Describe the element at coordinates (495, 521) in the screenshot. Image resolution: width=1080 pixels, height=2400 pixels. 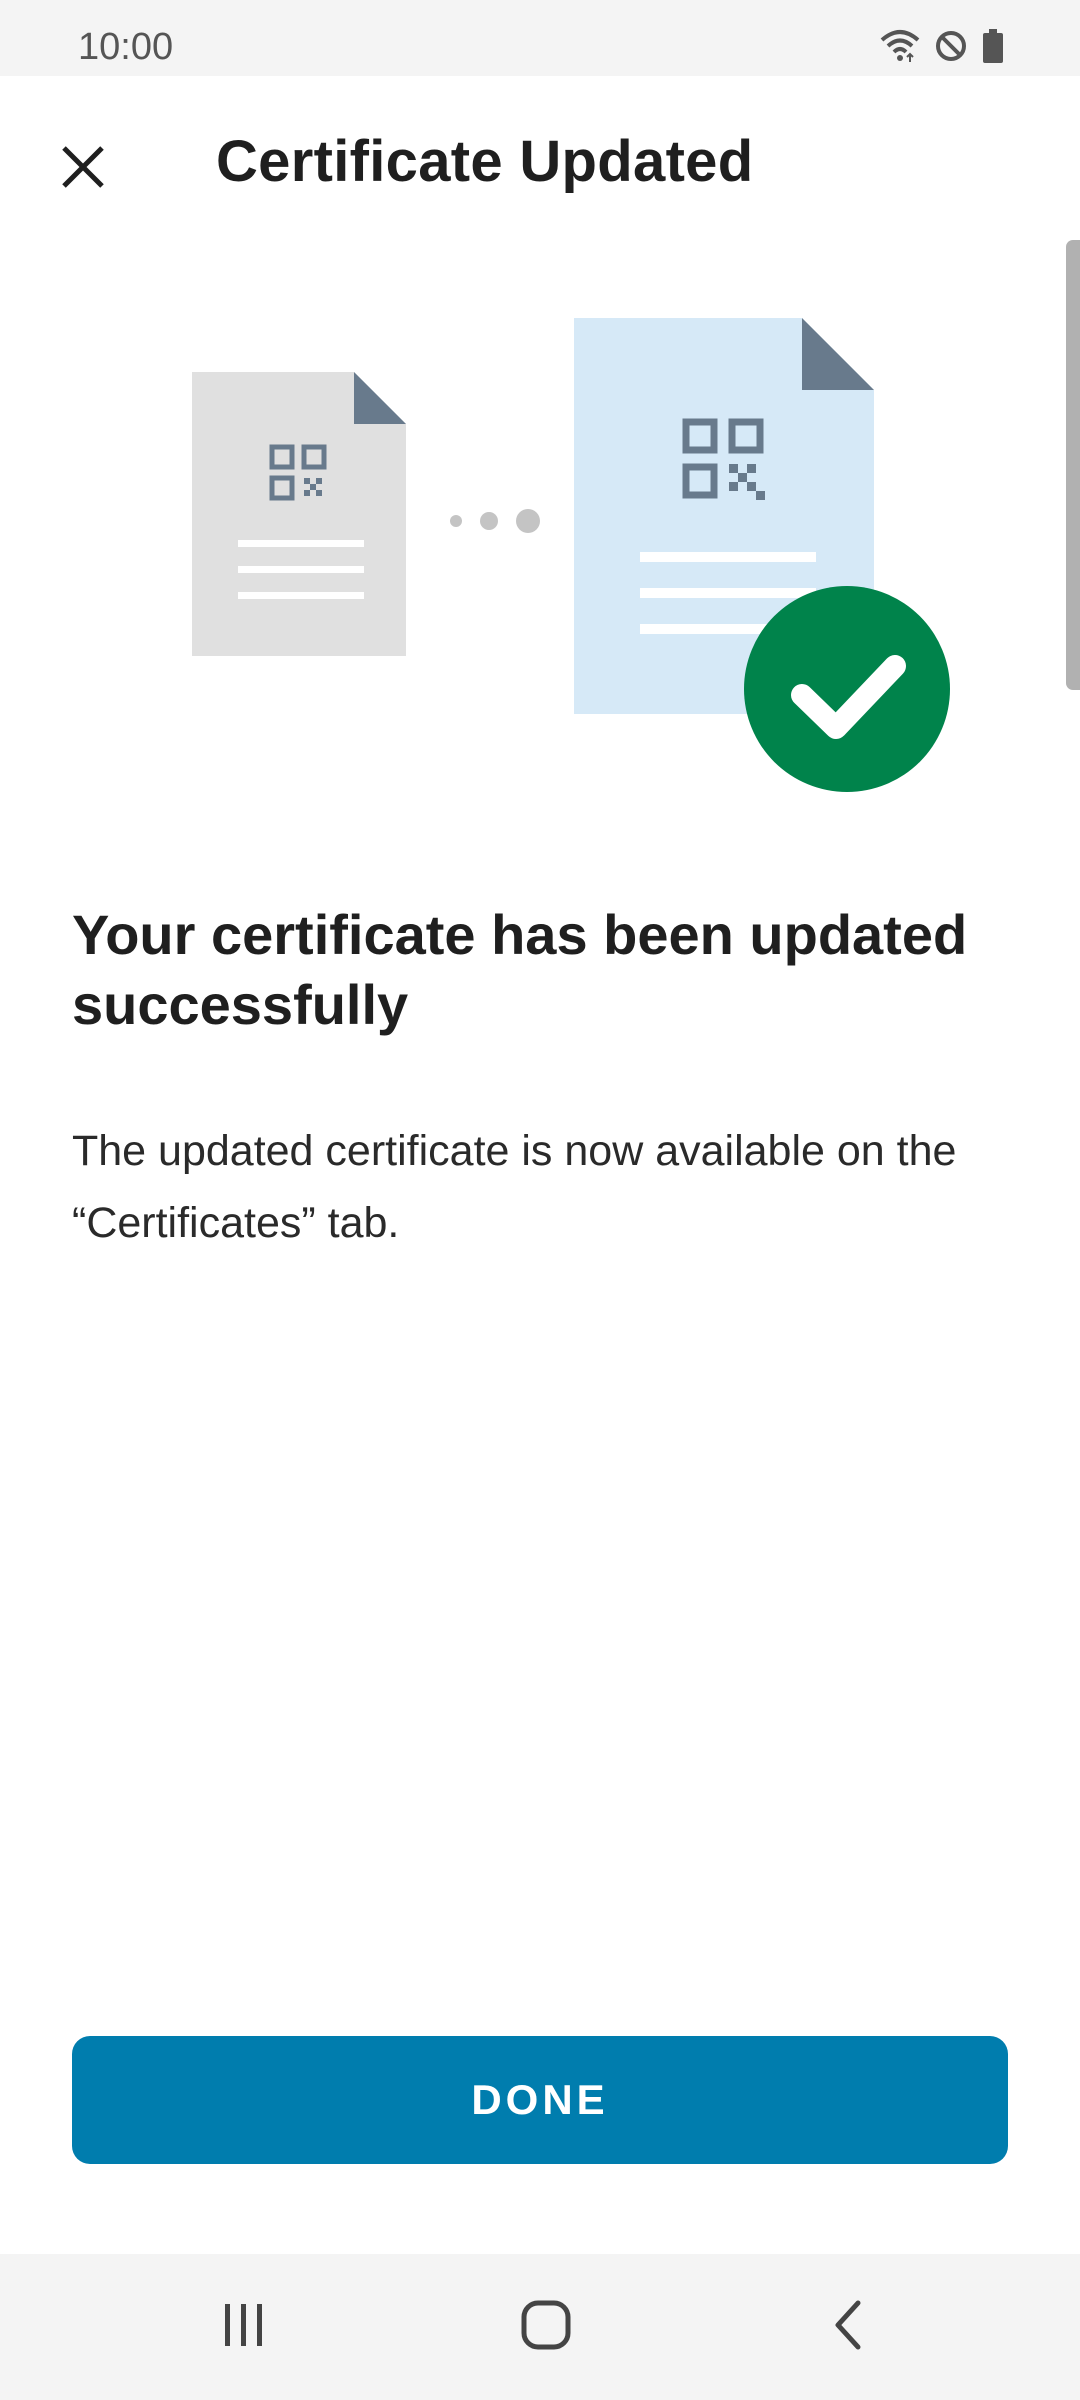
I see `progress-dots` at that location.